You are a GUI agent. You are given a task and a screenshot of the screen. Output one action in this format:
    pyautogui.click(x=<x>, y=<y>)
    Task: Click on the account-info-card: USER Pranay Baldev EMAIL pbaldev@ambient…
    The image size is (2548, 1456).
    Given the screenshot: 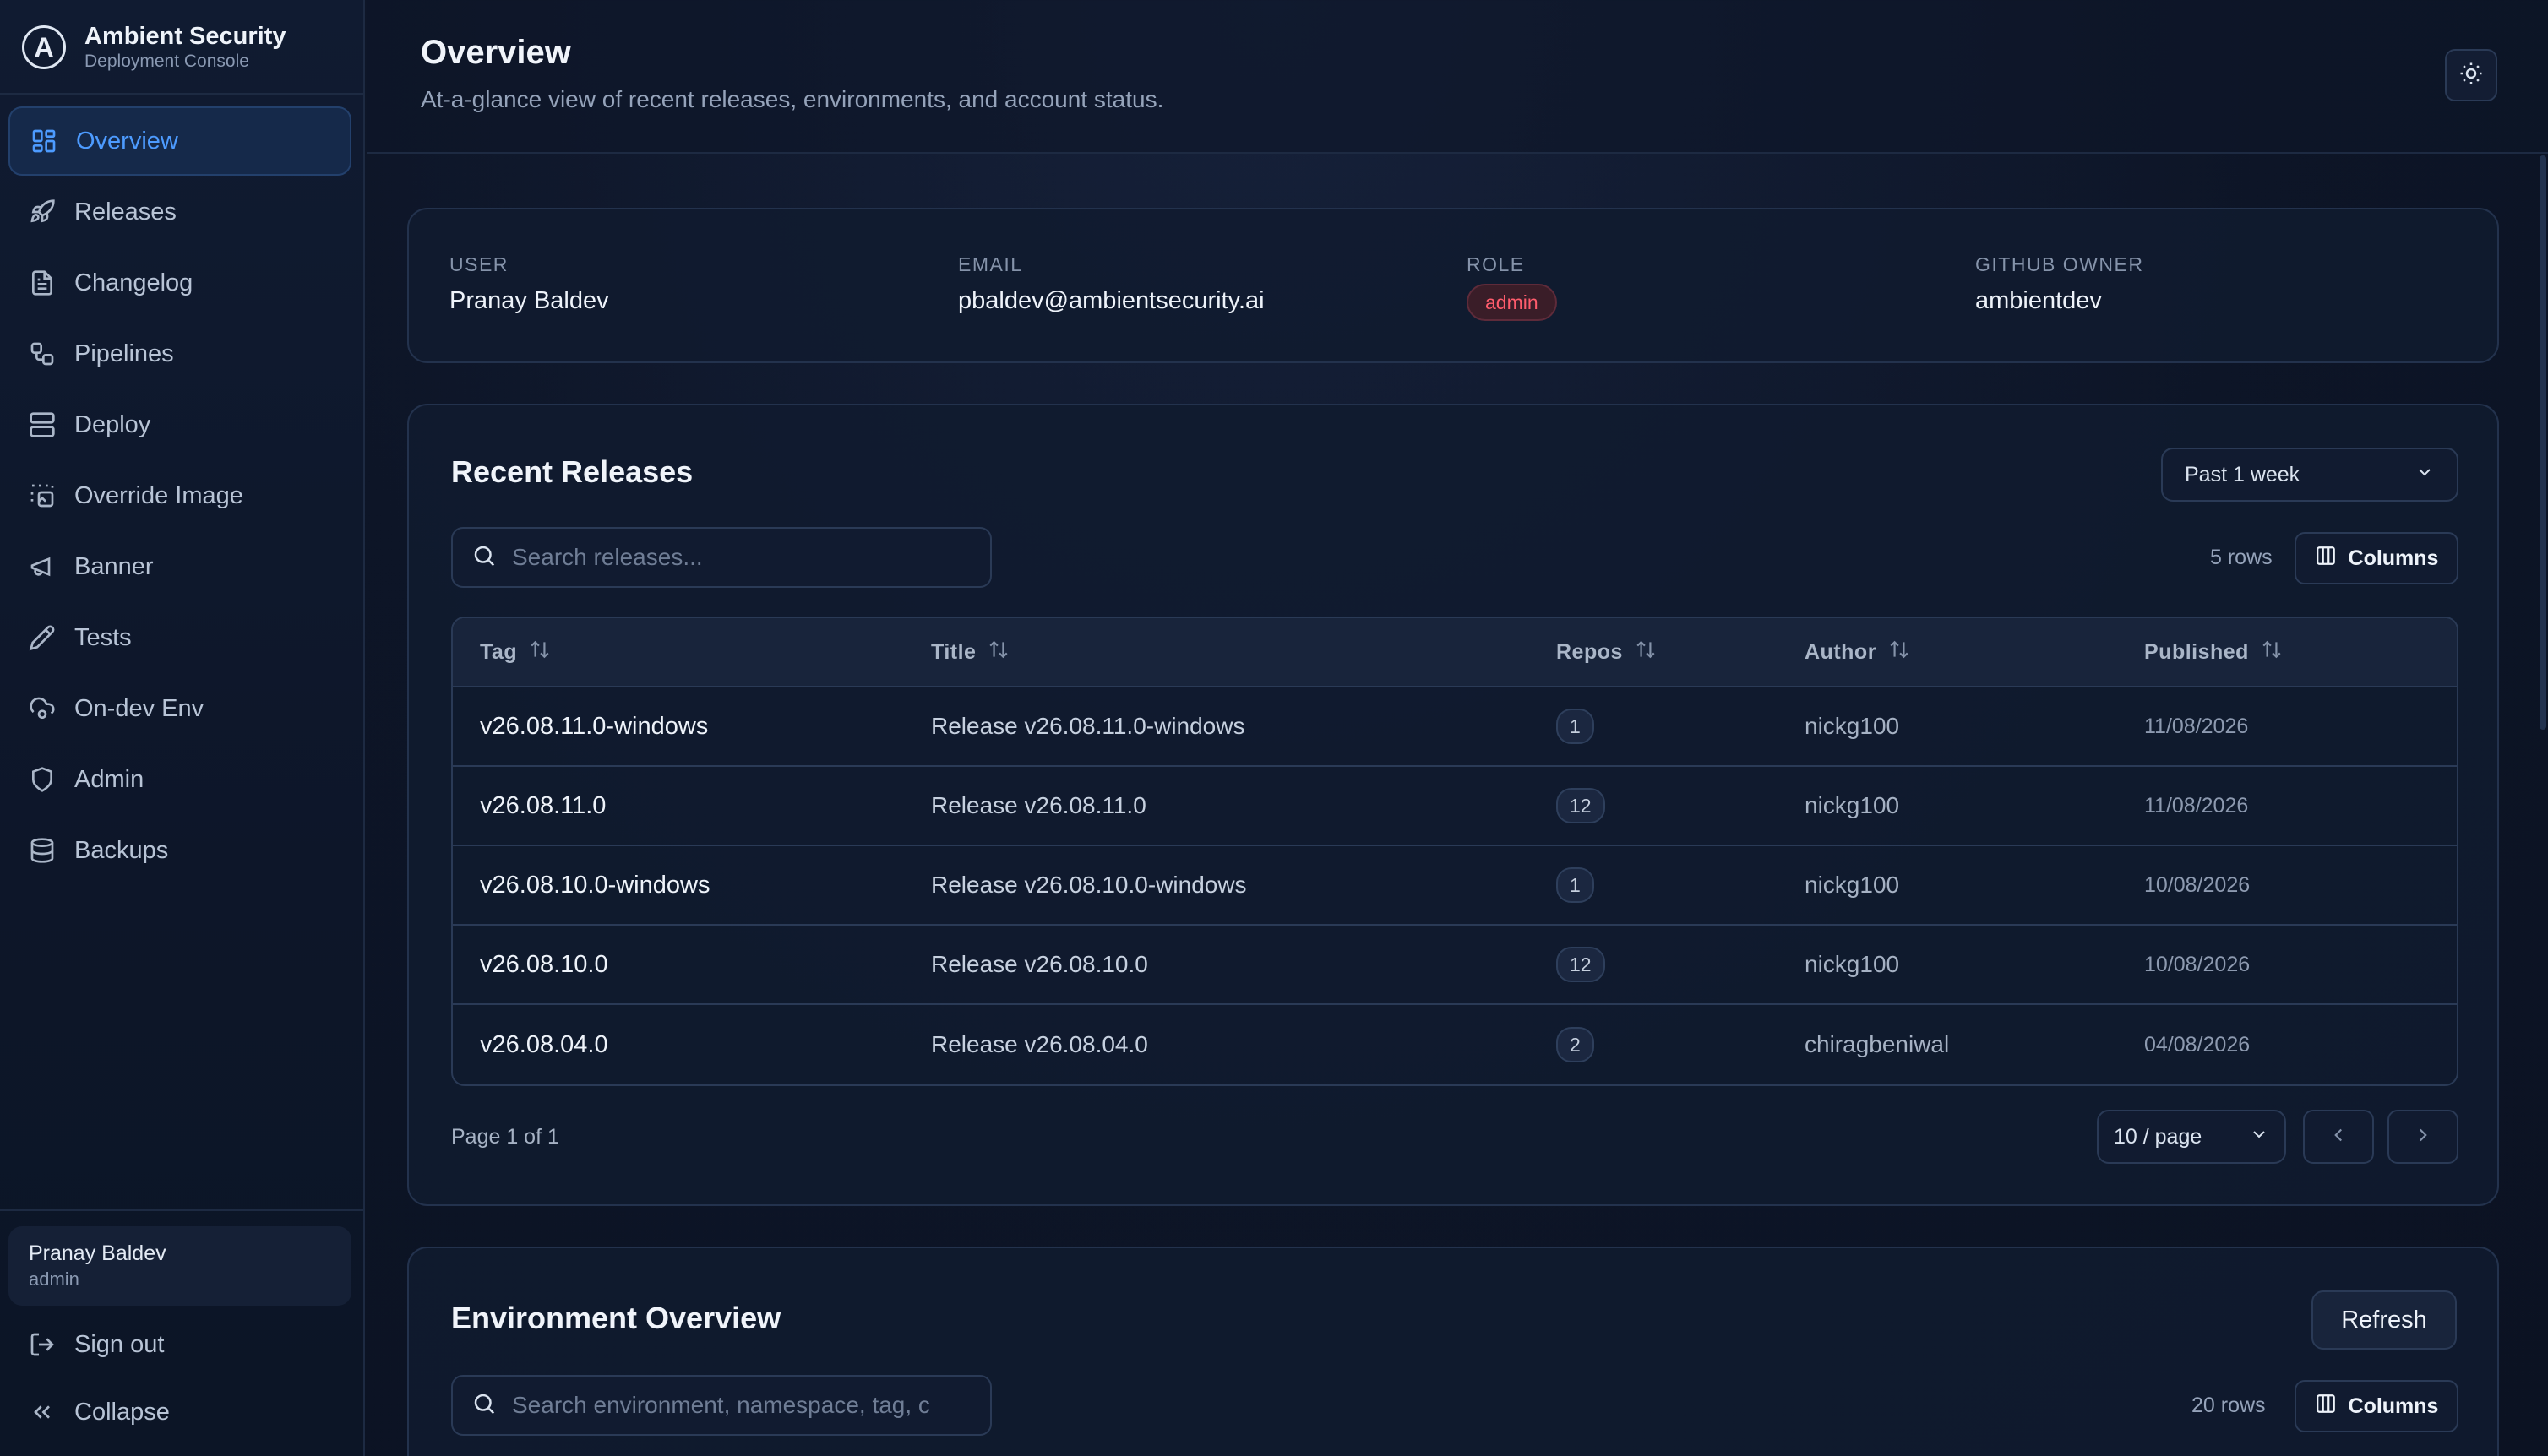 What is the action you would take?
    pyautogui.click(x=1453, y=285)
    